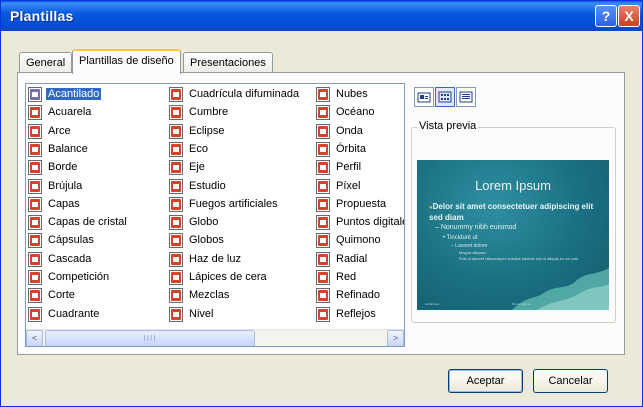  I want to click on scroll-left-button: <, so click(34, 338).